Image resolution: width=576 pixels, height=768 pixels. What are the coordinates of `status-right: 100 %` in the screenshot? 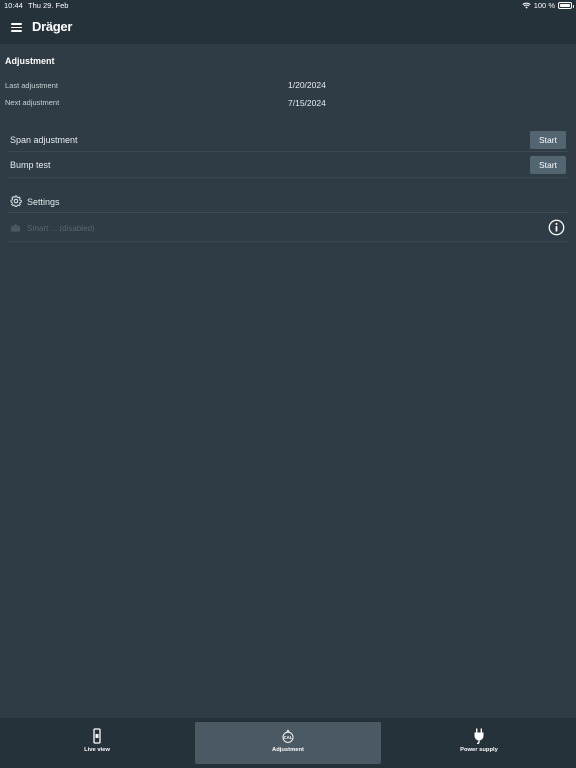 It's located at (548, 5).